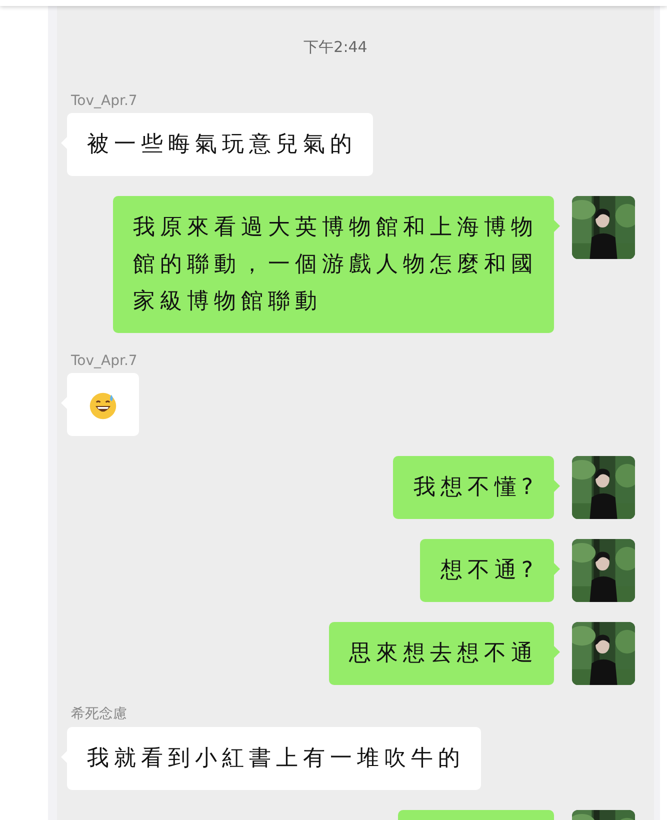  I want to click on message-bubble: 被一些晦氣玩意兒氣的, so click(220, 144).